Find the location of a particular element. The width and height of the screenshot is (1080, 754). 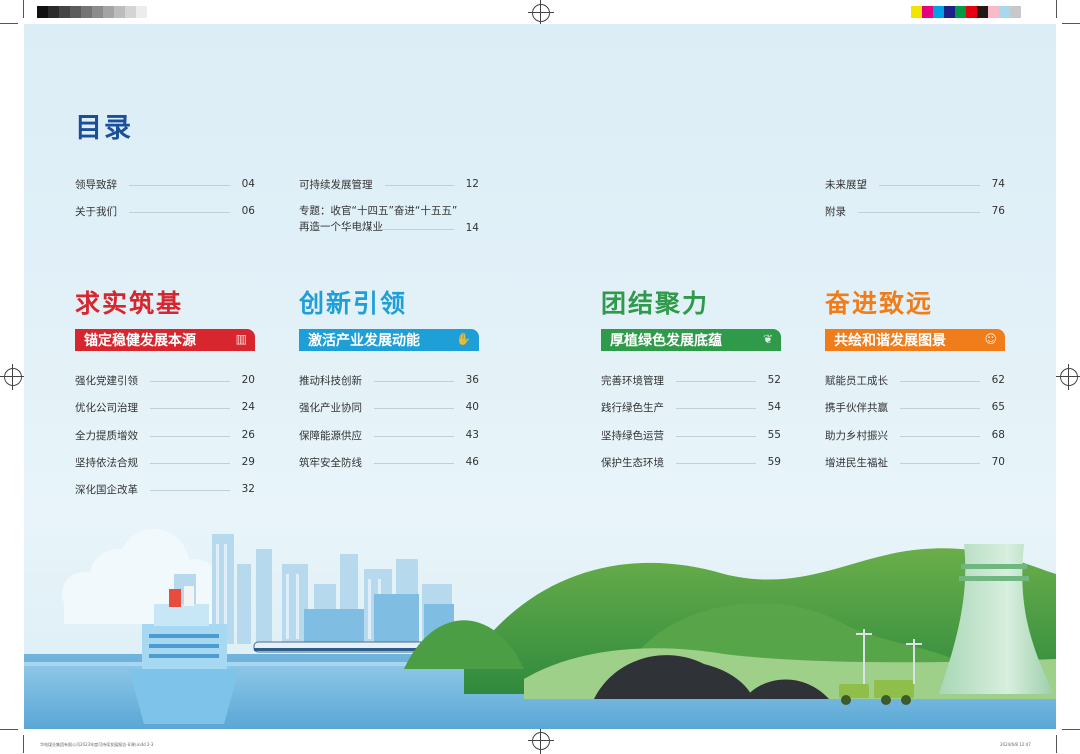

toc-row-page: 36 is located at coordinates (472, 380).